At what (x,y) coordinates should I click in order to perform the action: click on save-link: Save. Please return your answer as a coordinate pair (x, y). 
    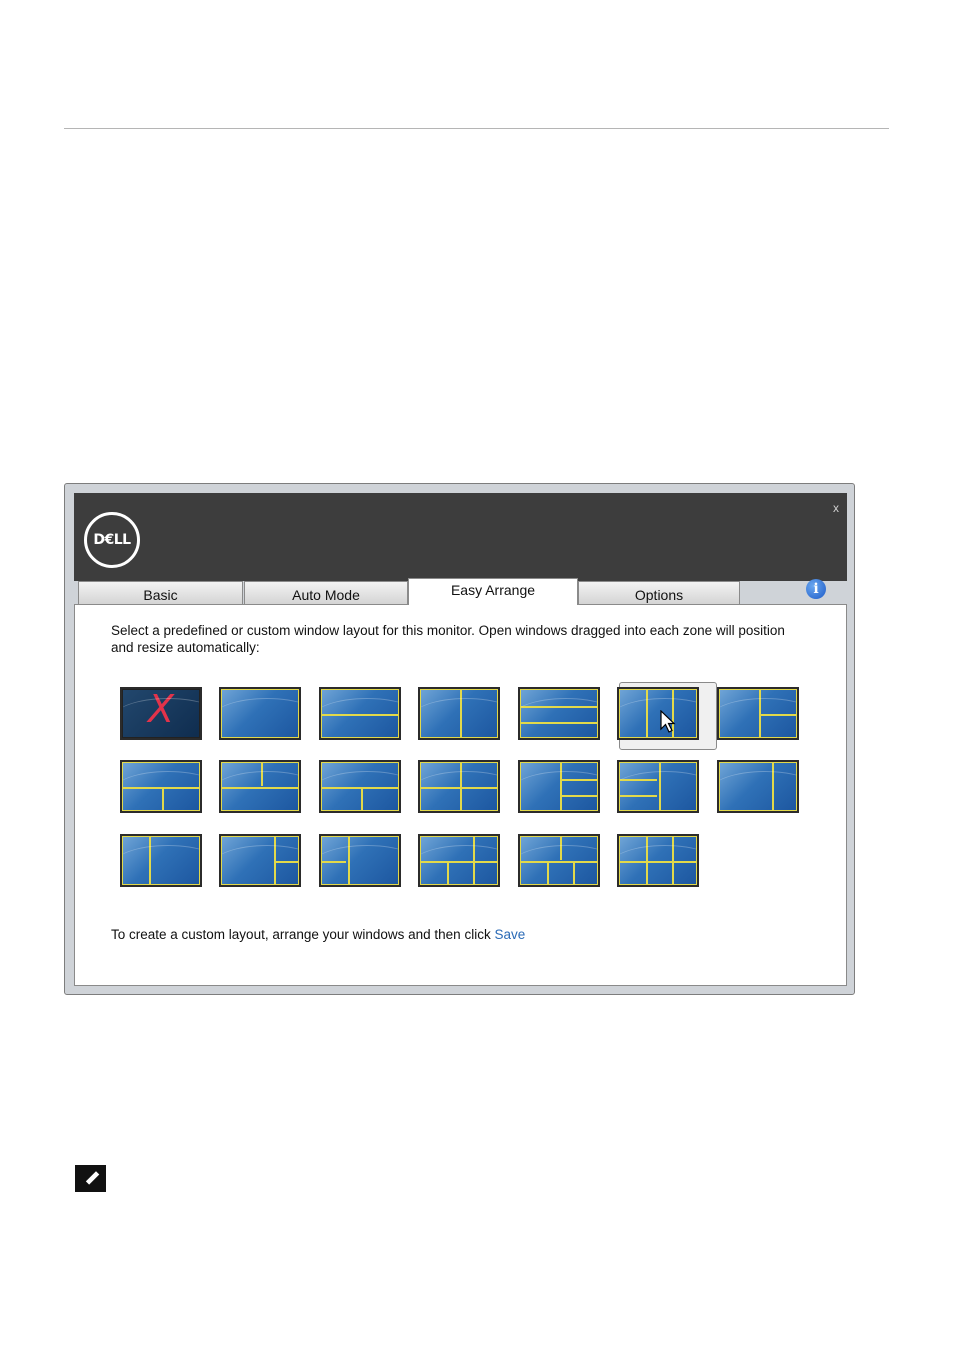
    Looking at the image, I should click on (509, 934).